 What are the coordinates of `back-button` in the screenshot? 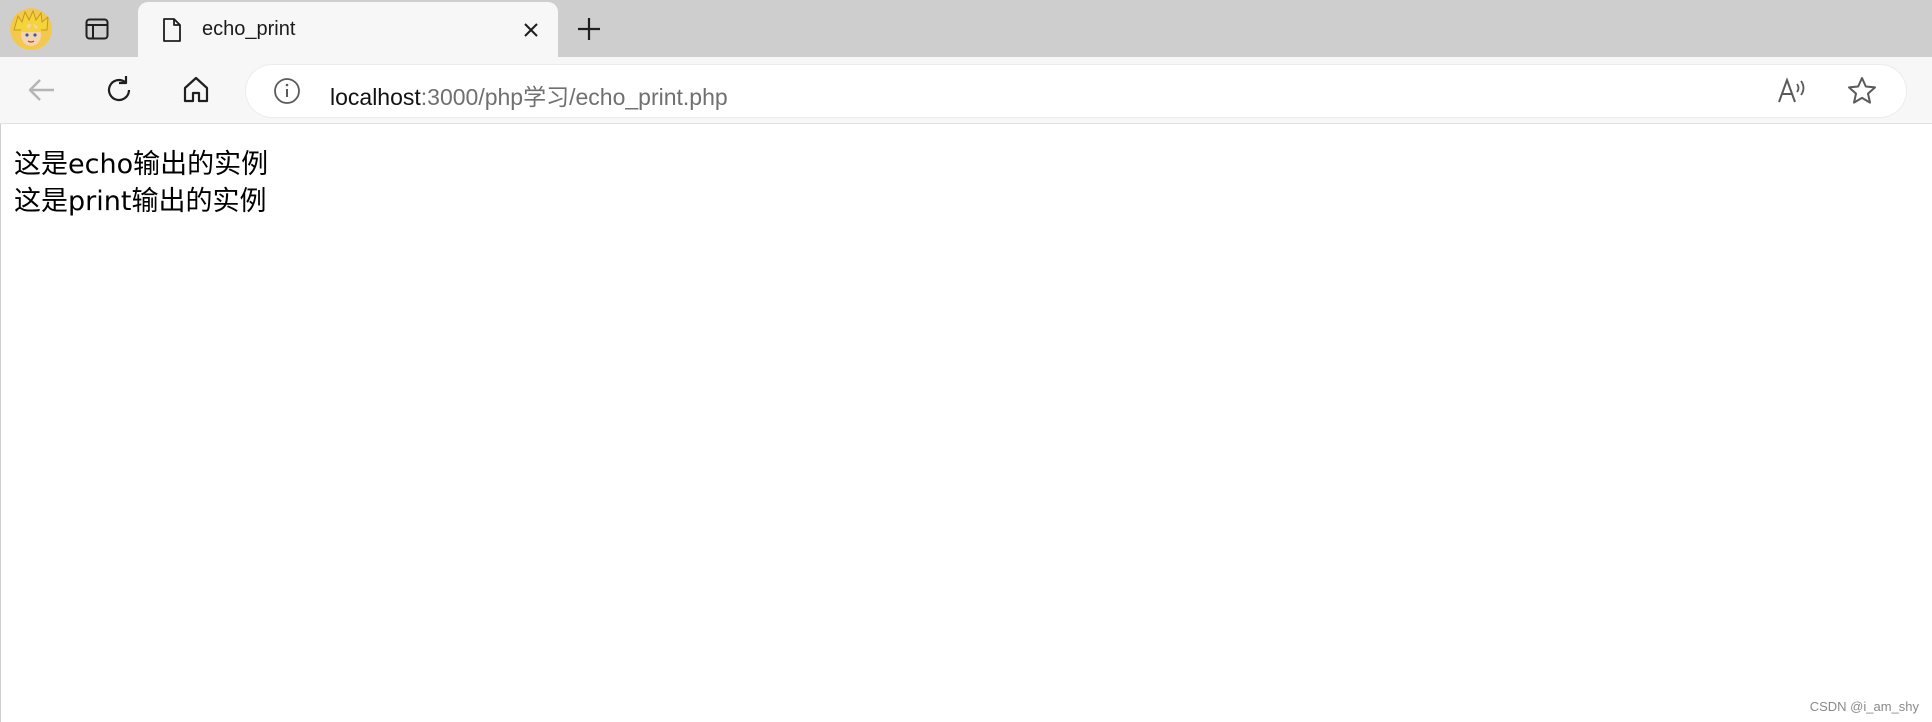 It's located at (42, 90).